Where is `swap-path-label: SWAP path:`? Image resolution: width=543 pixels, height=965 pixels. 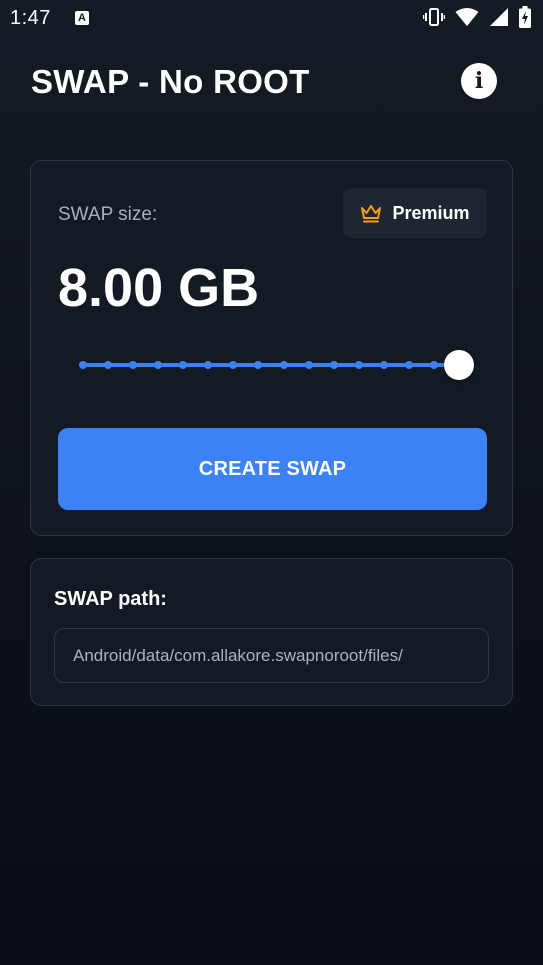 swap-path-label: SWAP path: is located at coordinates (110, 599).